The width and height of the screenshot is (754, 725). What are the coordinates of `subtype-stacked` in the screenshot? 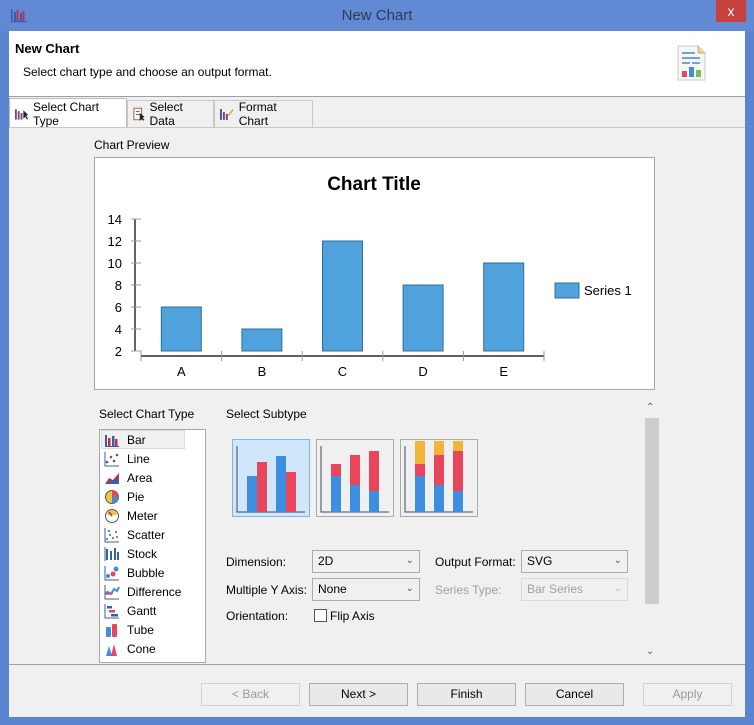 It's located at (355, 478).